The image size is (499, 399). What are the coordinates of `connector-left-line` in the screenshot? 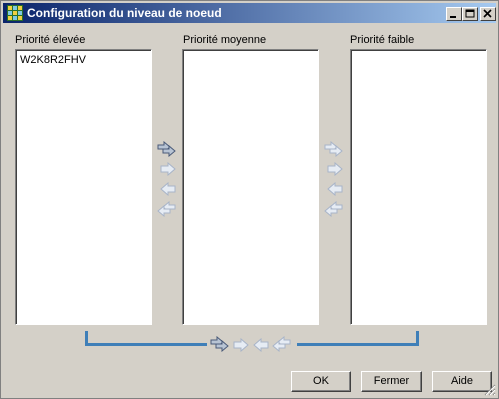 It's located at (146, 344).